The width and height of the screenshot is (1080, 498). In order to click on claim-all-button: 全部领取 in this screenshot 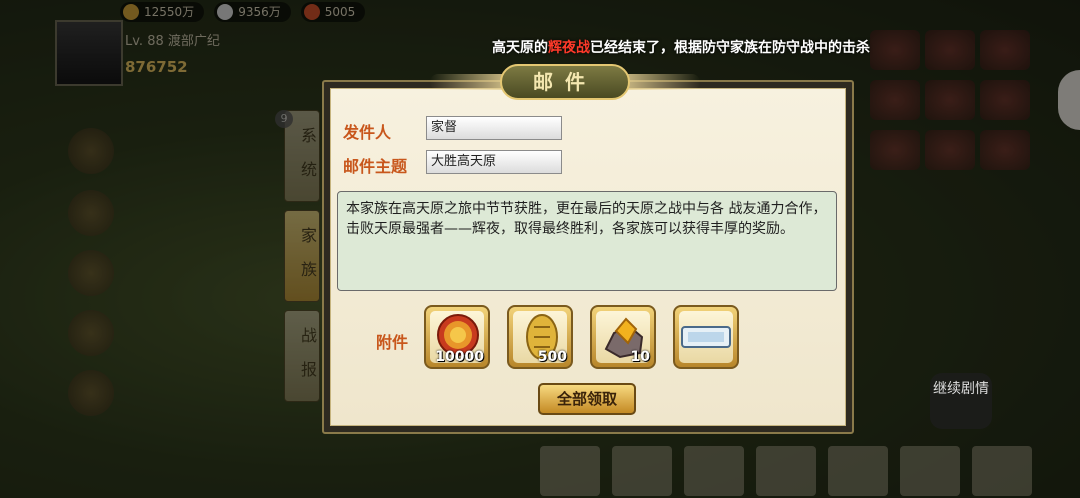, I will do `click(587, 399)`.